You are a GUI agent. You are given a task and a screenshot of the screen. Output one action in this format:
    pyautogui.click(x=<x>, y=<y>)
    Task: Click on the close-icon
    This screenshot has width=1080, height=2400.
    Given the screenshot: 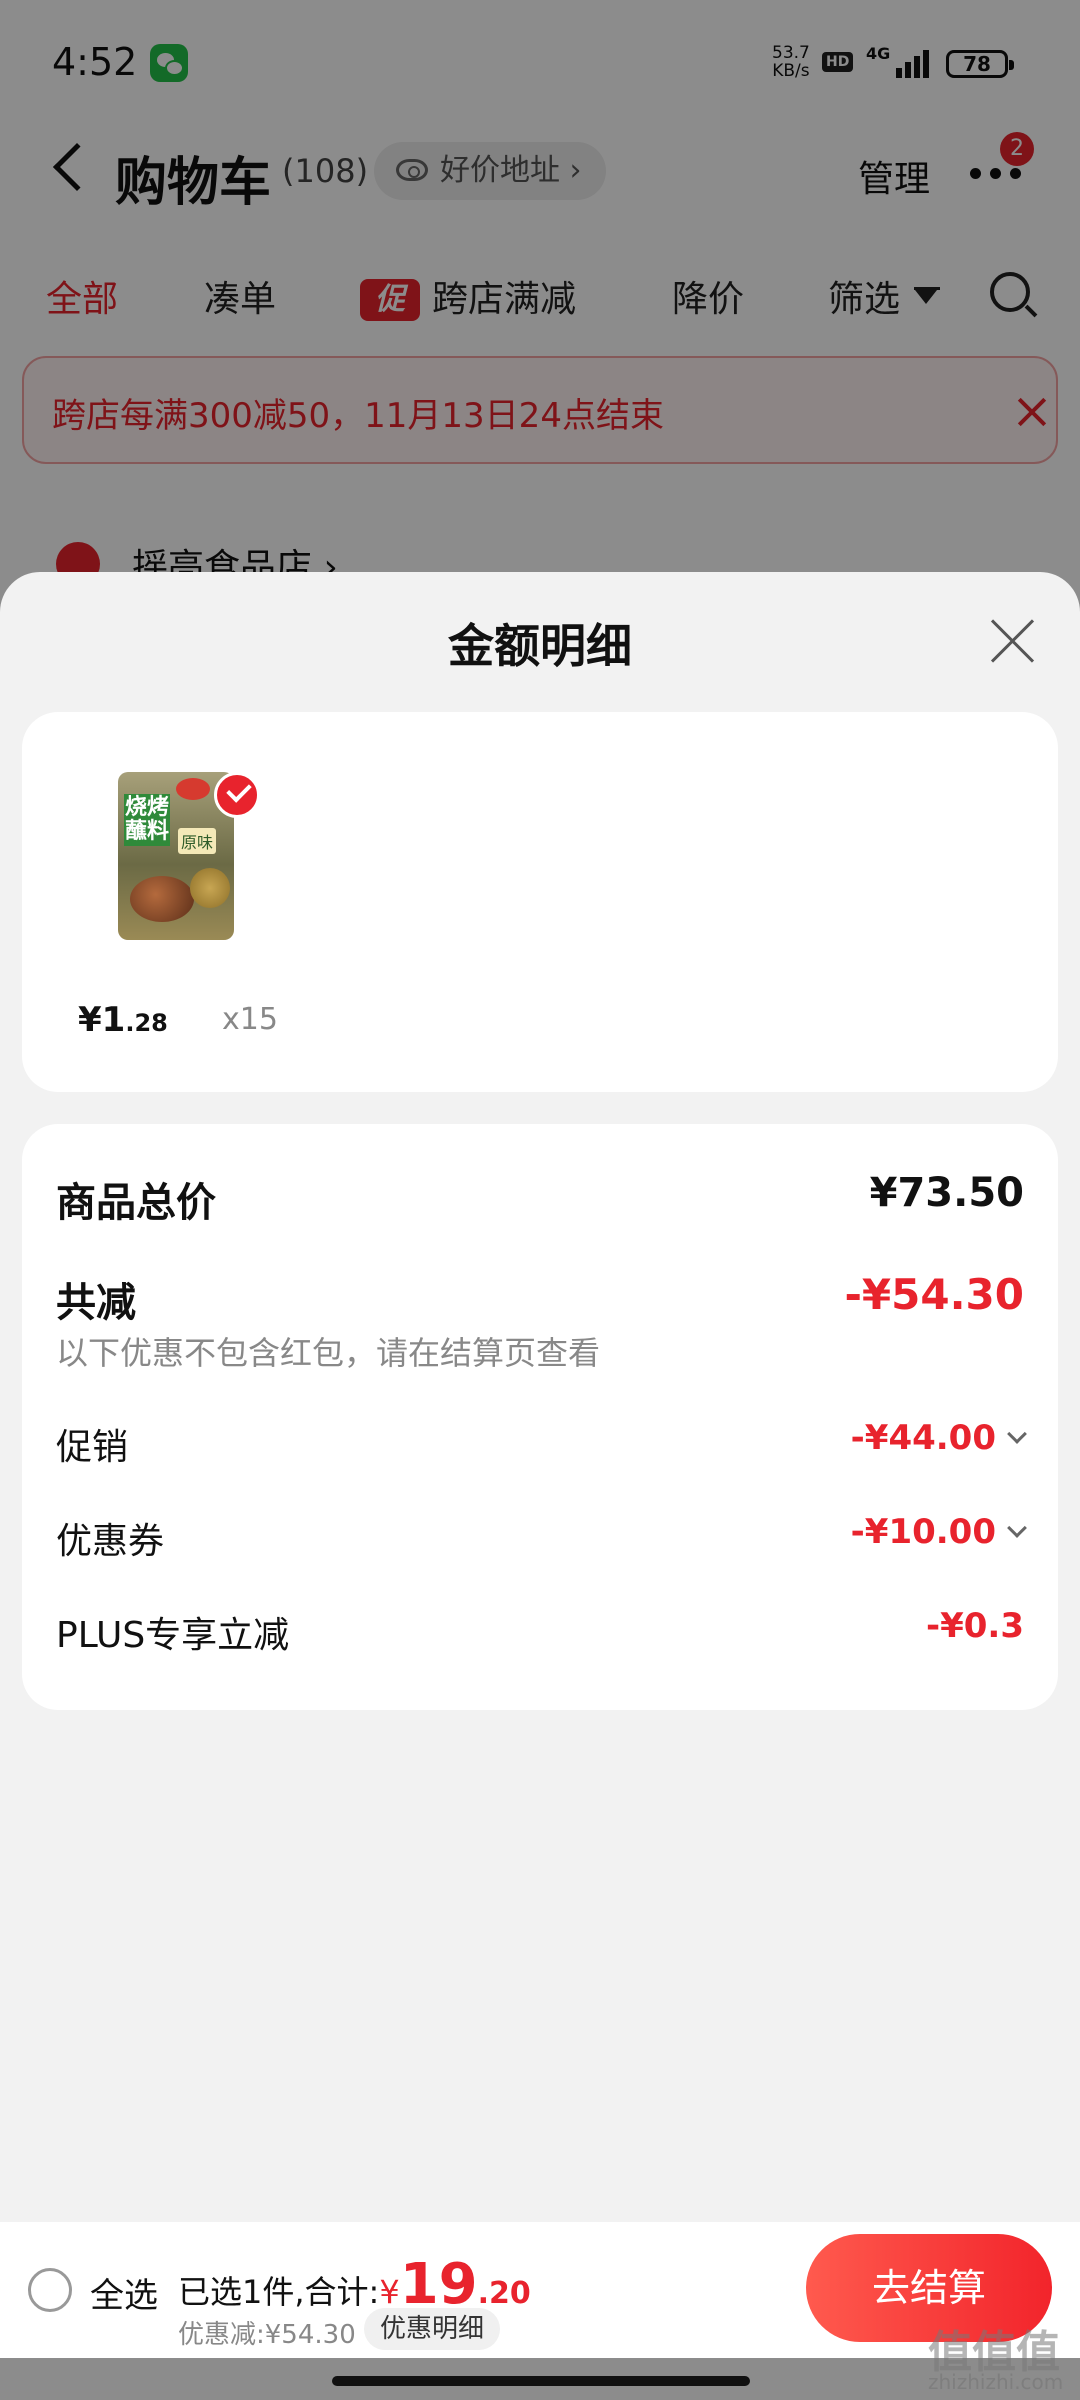 What is the action you would take?
    pyautogui.click(x=1013, y=641)
    